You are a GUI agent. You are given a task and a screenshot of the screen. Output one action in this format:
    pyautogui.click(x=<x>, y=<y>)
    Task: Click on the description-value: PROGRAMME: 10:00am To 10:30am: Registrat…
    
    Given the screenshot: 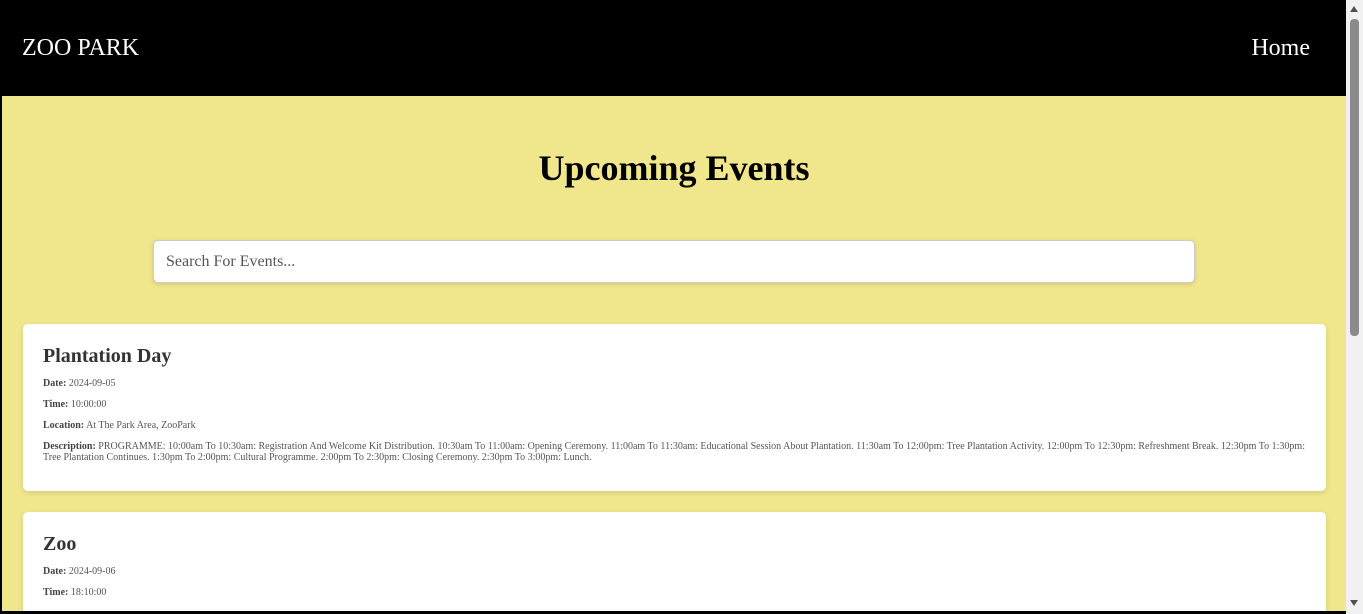 What is the action you would take?
    pyautogui.click(x=674, y=452)
    